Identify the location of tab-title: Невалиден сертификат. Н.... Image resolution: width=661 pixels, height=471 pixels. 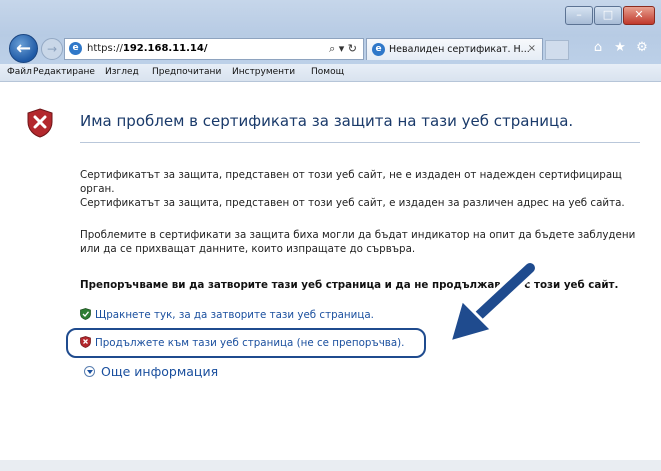
(459, 49).